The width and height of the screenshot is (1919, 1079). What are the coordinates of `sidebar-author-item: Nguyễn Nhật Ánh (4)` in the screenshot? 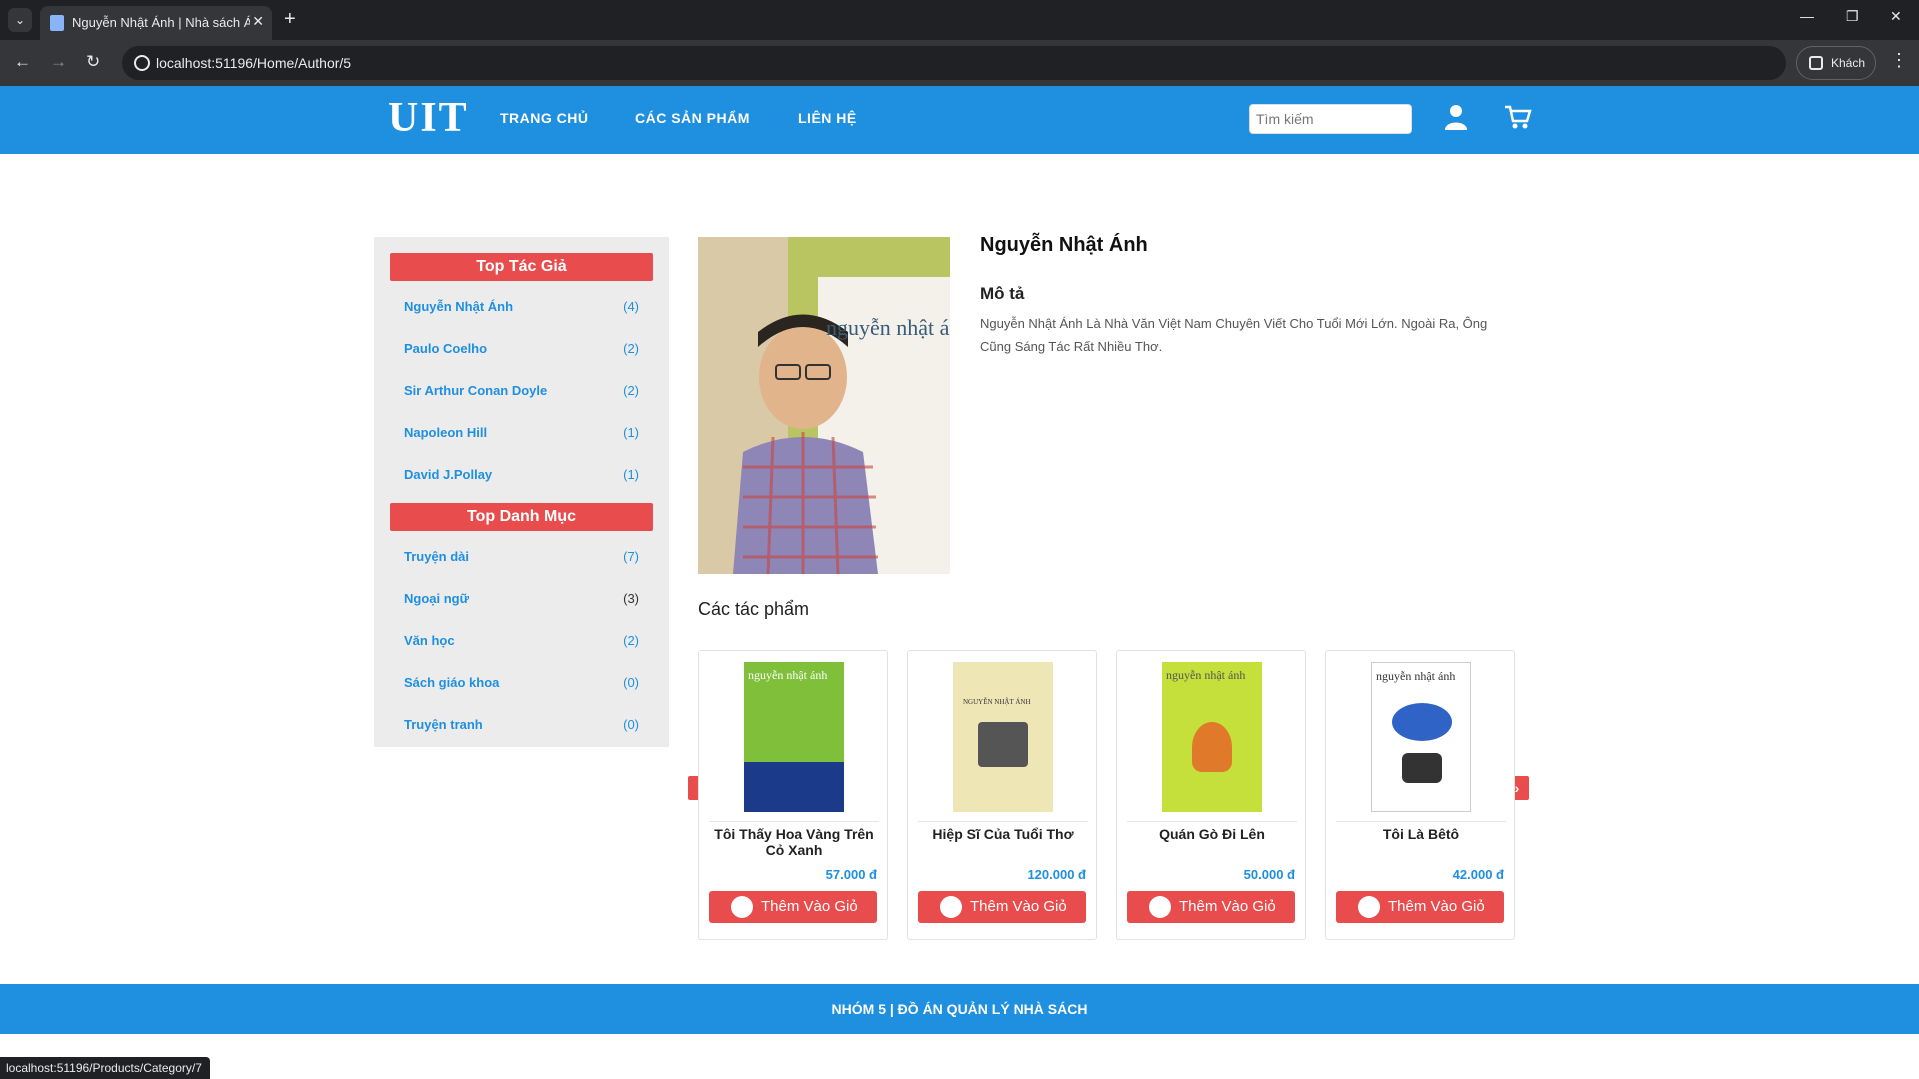 It's located at (521, 308).